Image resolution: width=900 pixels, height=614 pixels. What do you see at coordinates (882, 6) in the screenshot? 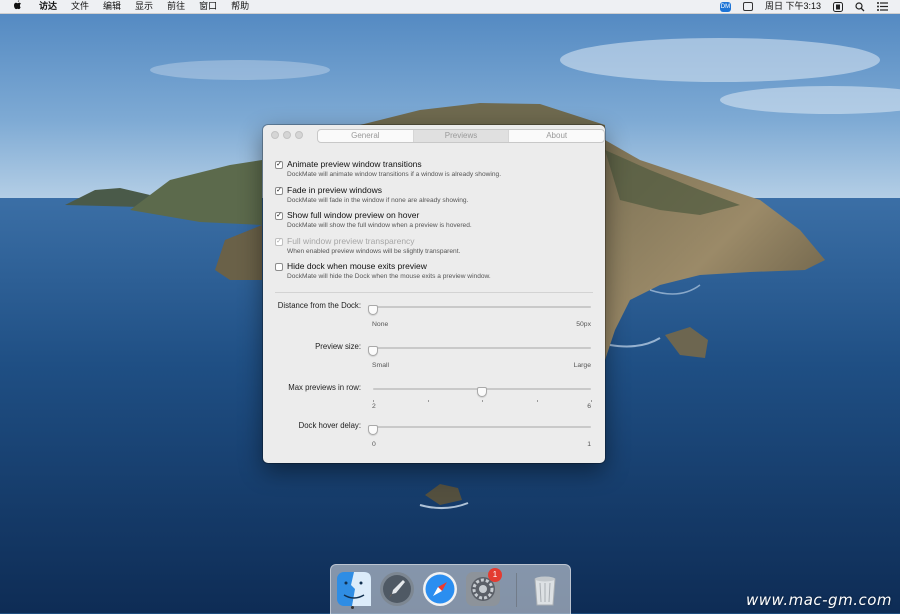
I see `notification-center-icon` at bounding box center [882, 6].